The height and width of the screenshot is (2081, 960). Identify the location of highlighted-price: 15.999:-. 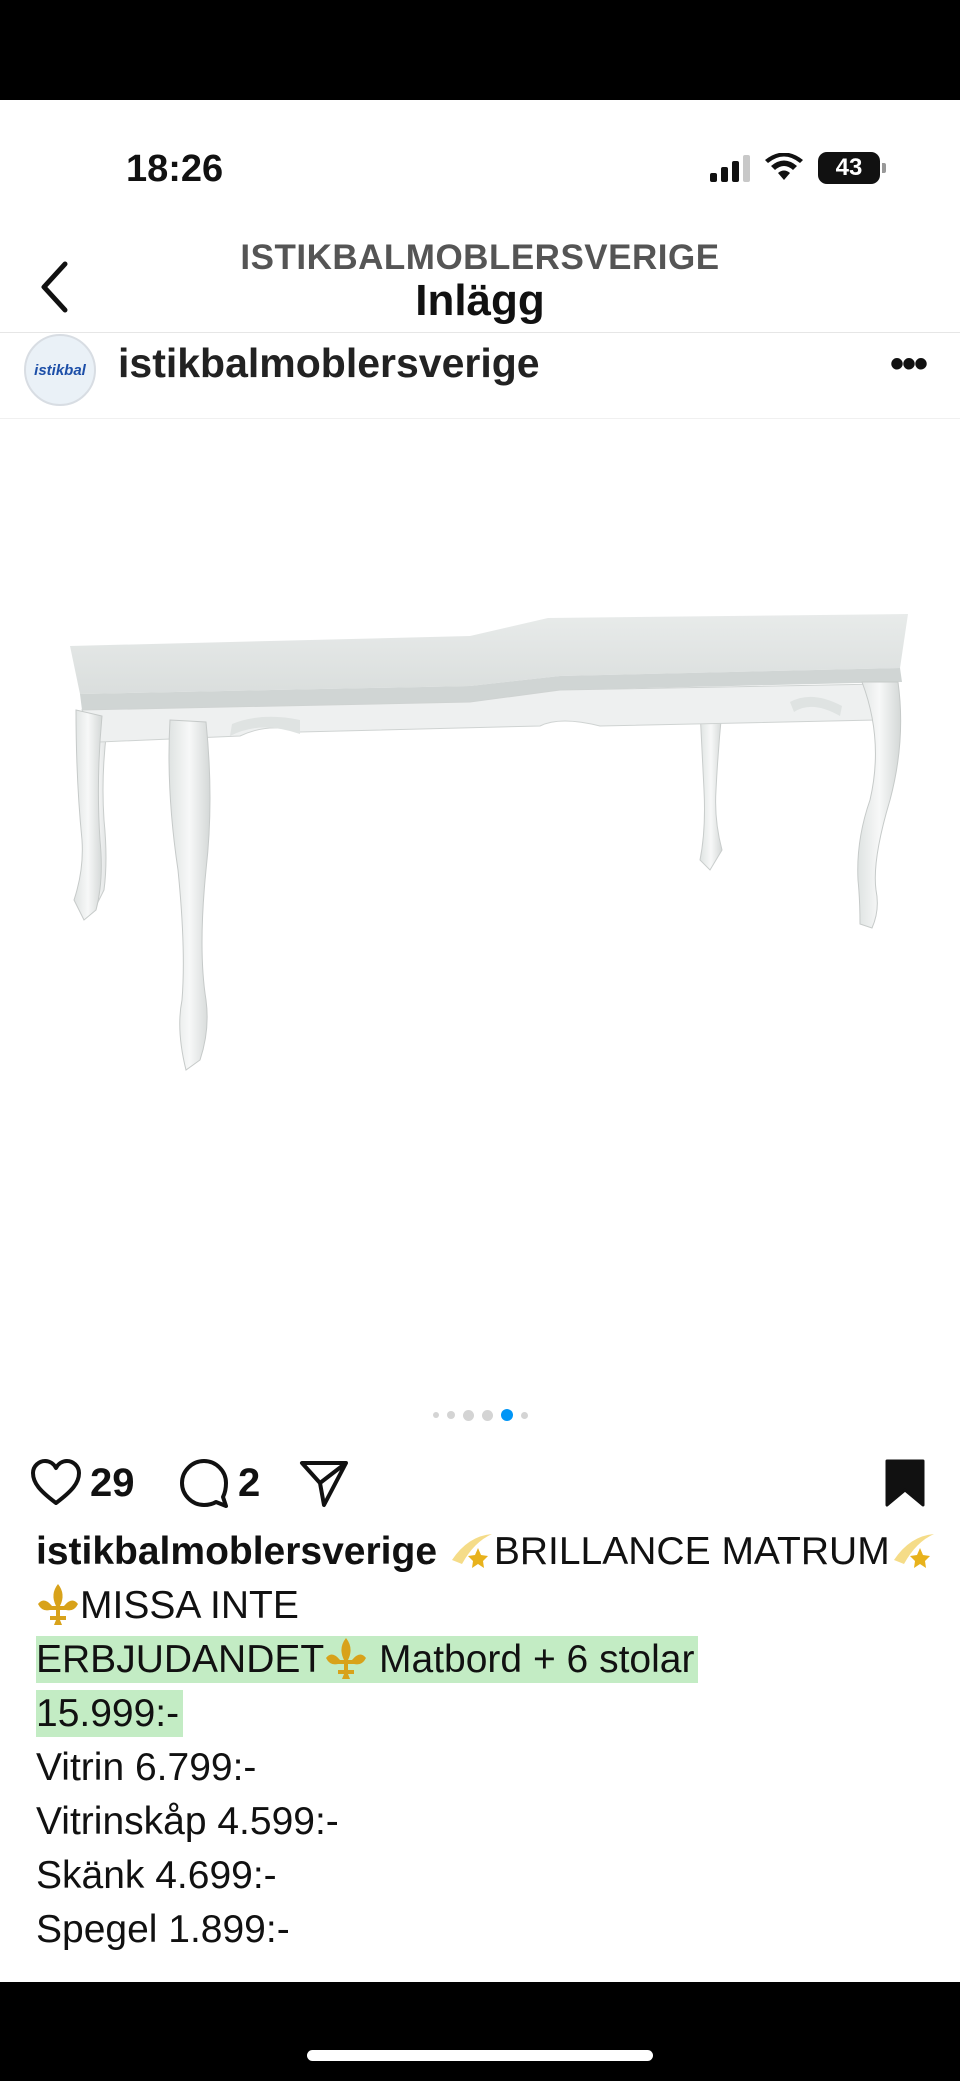
(110, 1713).